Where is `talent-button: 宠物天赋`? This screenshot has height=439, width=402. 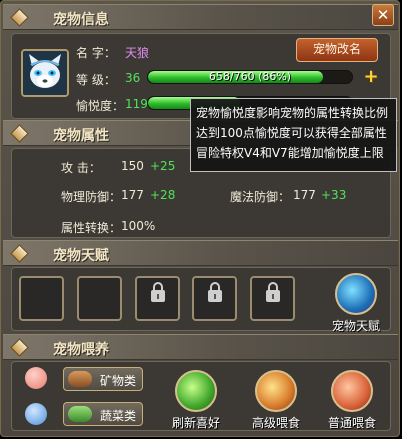
talent-button: 宠物天赋 is located at coordinates (356, 303).